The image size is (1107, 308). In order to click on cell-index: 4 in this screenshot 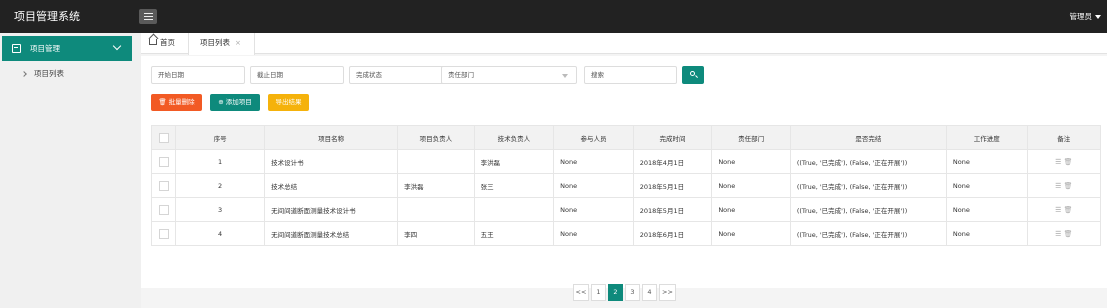, I will do `click(220, 233)`.